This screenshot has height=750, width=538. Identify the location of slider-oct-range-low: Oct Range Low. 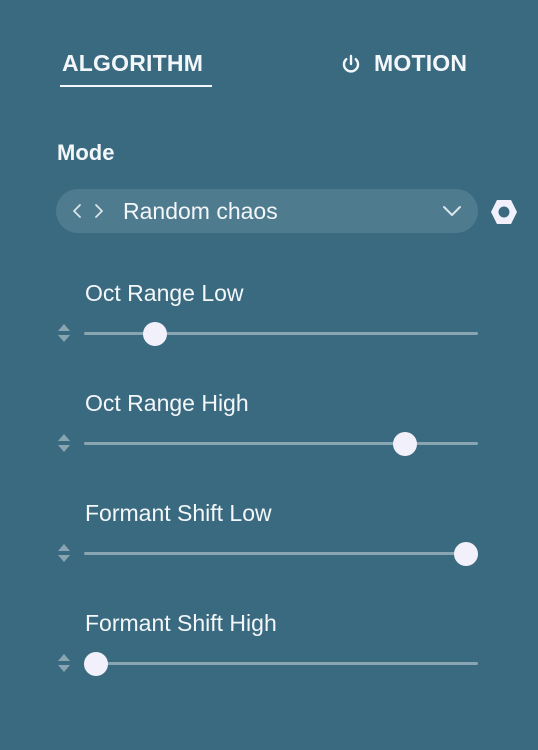
(269, 325).